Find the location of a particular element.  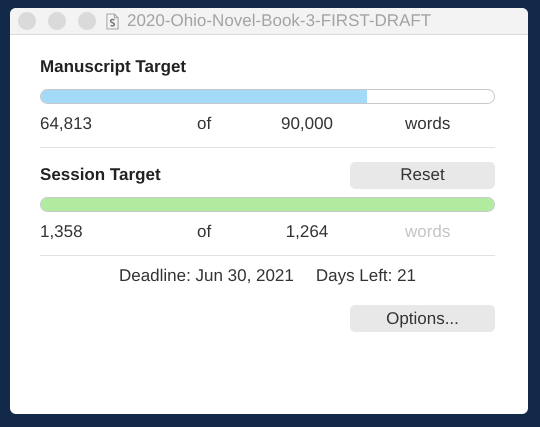

target-count: 1,264 is located at coordinates (307, 232).